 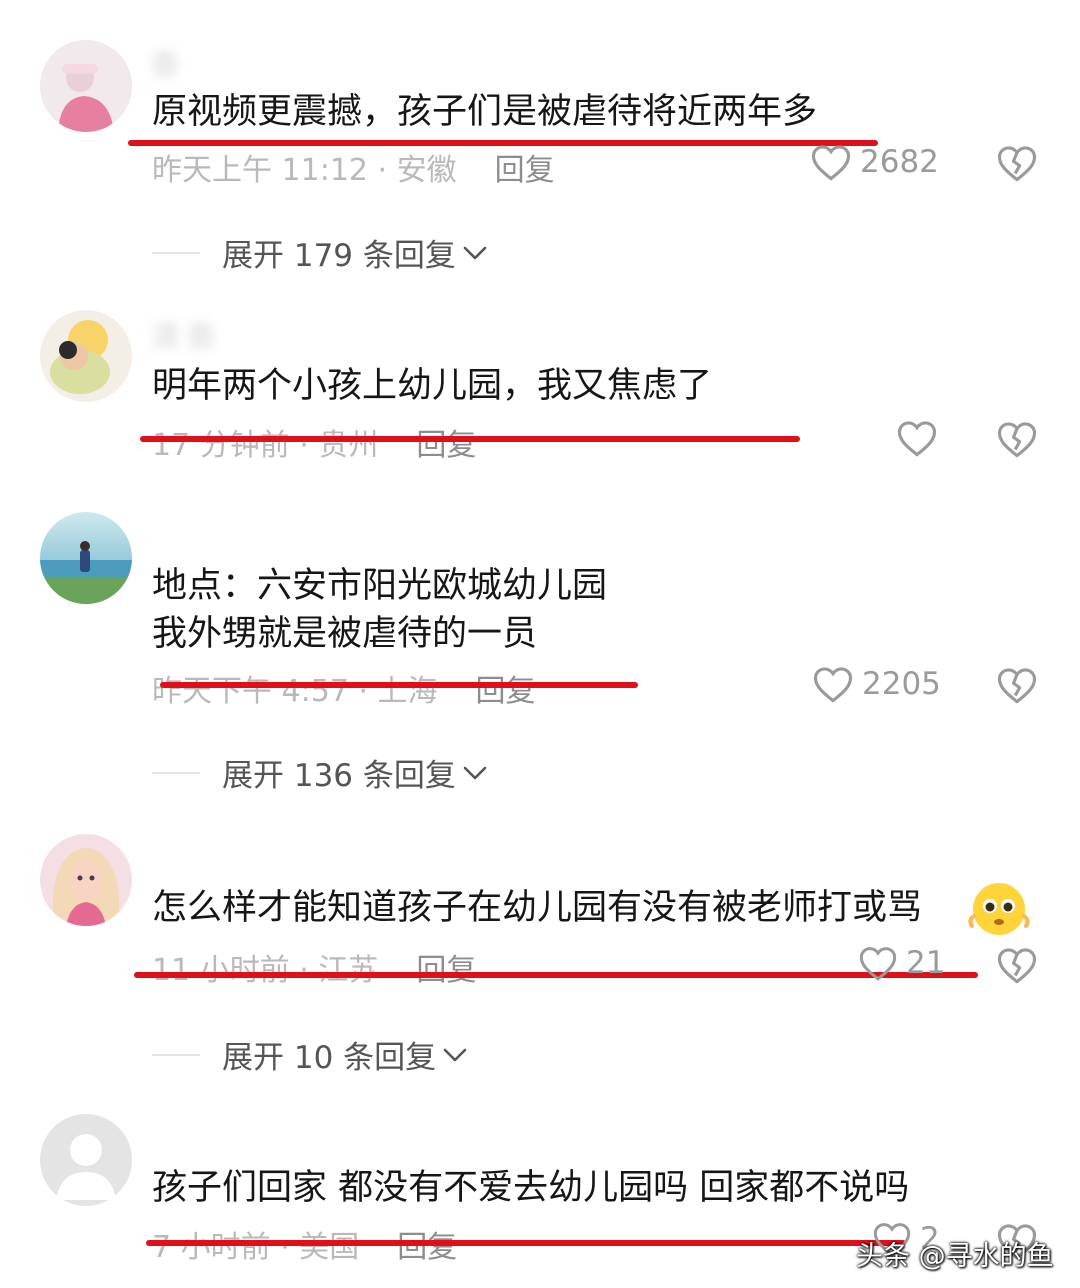 I want to click on expand-replies-button: 展开 179 条回复, so click(x=320, y=252).